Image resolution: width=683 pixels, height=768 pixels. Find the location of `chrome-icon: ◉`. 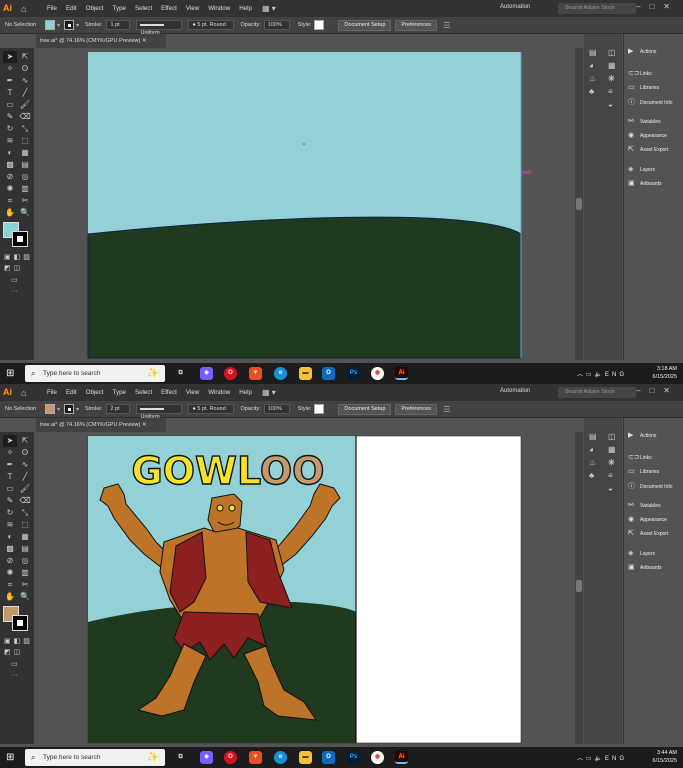

chrome-icon: ◉ is located at coordinates (377, 757).